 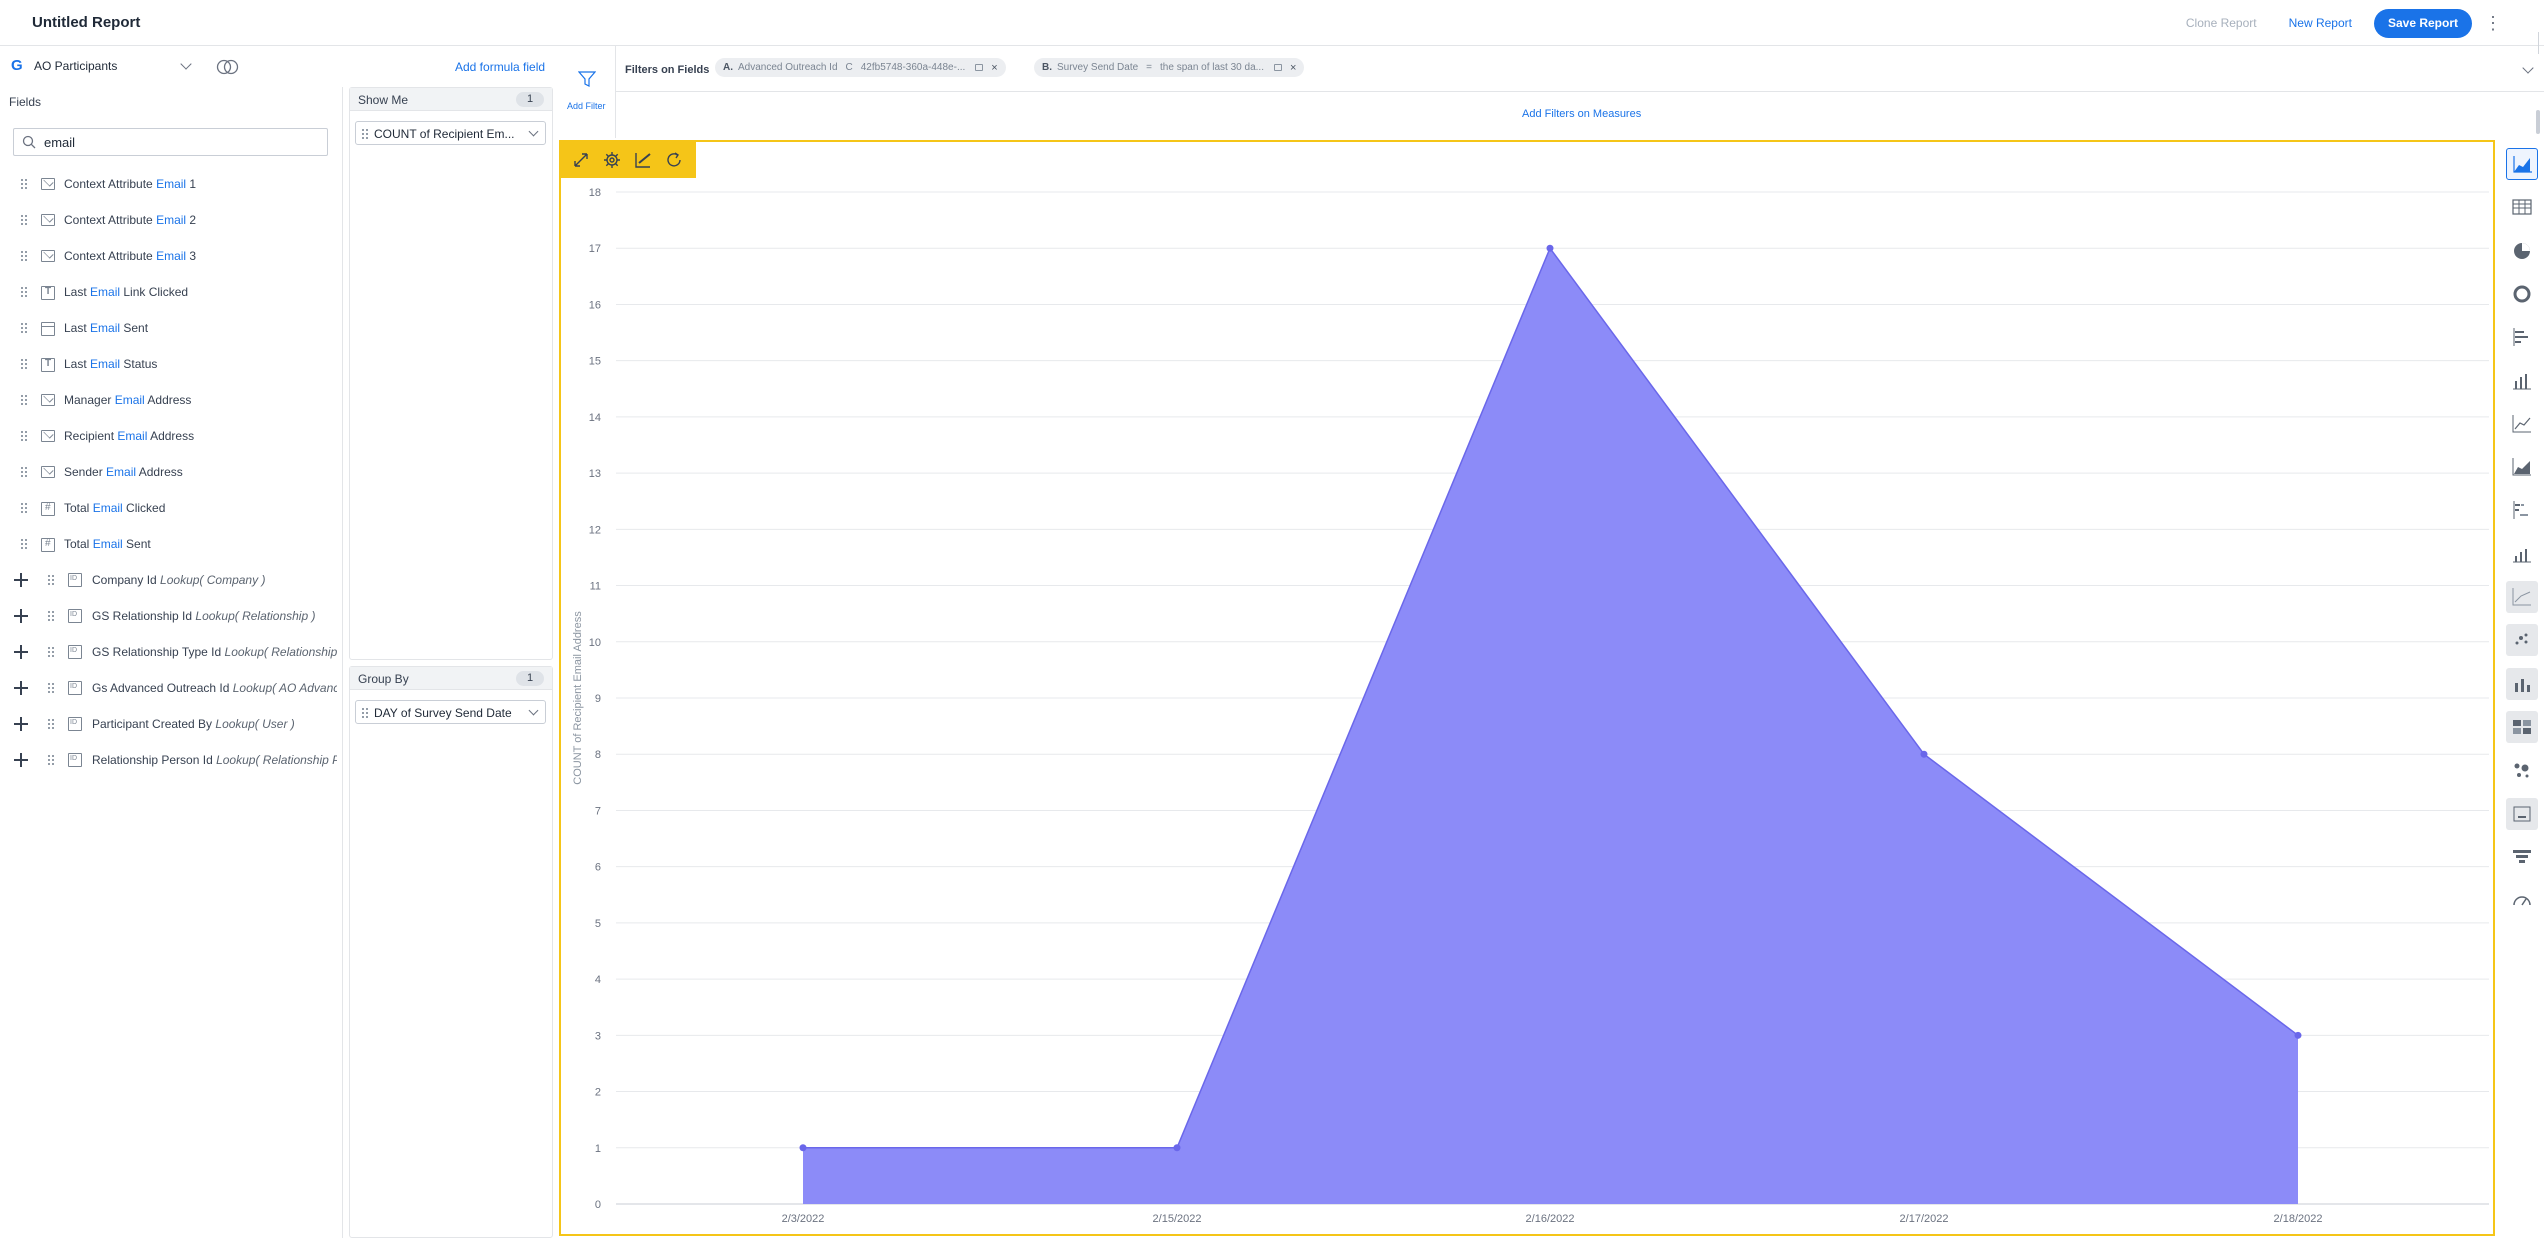 What do you see at coordinates (171, 508) in the screenshot?
I see `field-list-item: Total Email Clicked` at bounding box center [171, 508].